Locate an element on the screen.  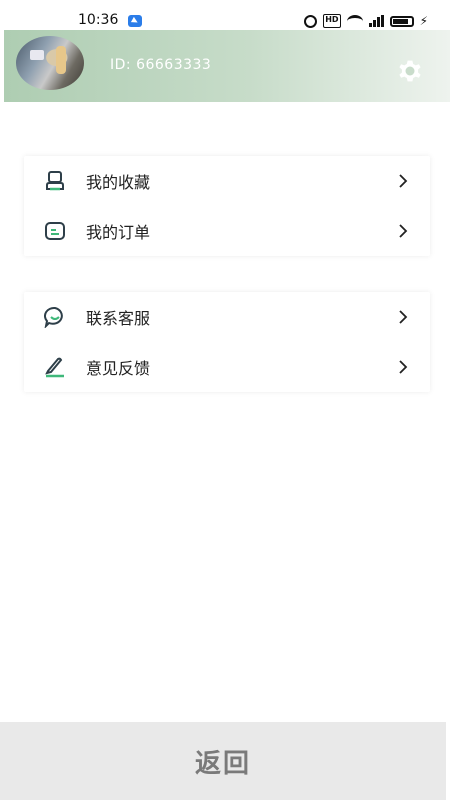
charging-icon: ⚡ is located at coordinates (423, 21).